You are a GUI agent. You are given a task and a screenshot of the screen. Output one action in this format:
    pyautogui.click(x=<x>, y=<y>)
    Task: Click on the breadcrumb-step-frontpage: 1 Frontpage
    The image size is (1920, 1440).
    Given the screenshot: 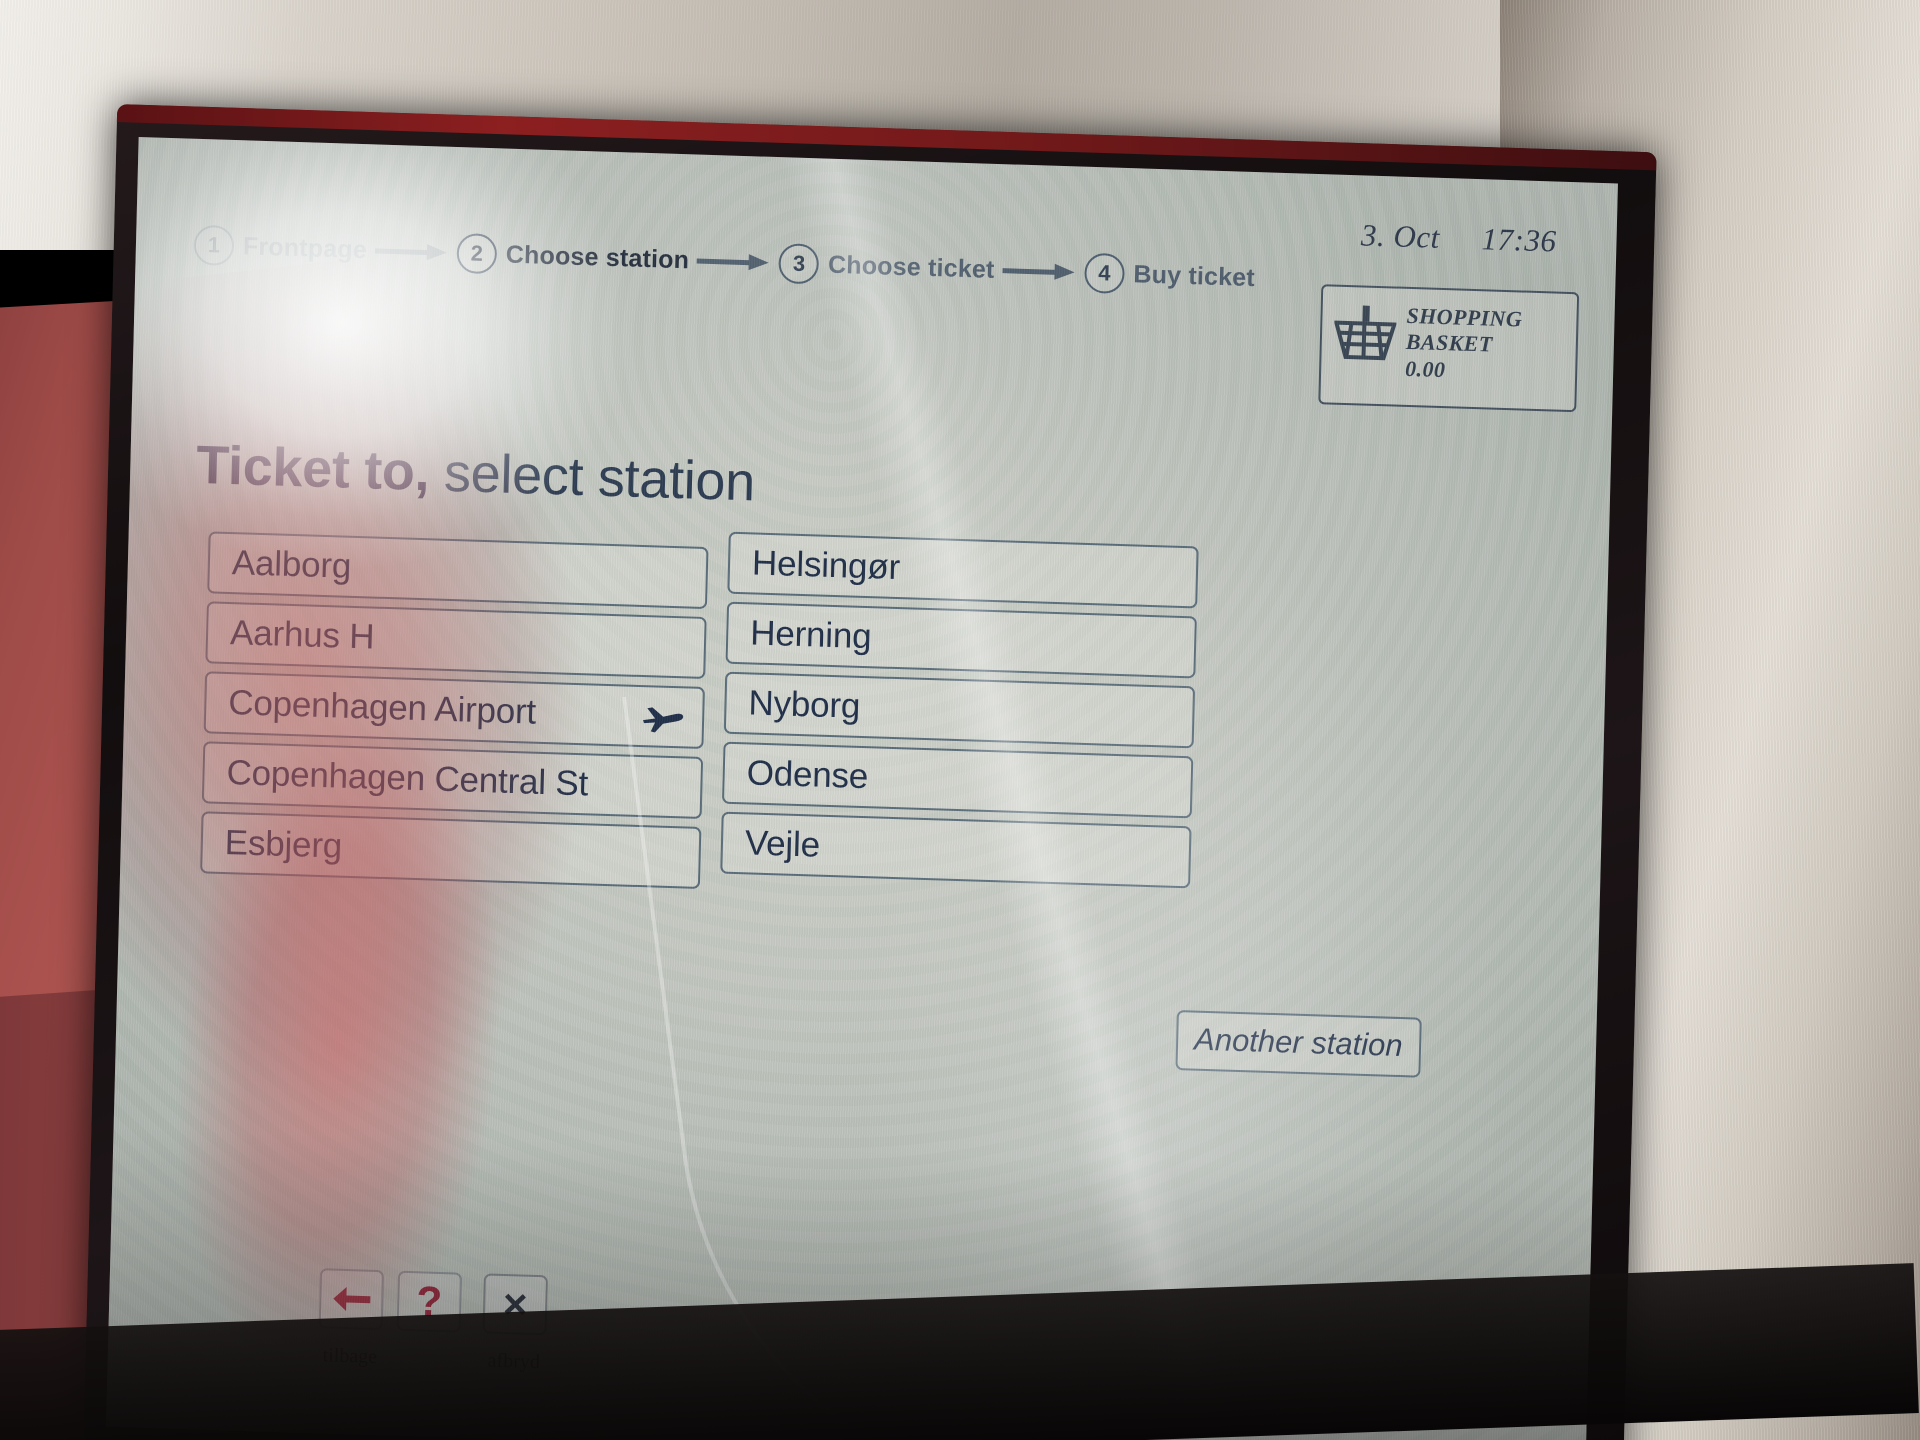 What is the action you would take?
    pyautogui.click(x=280, y=247)
    